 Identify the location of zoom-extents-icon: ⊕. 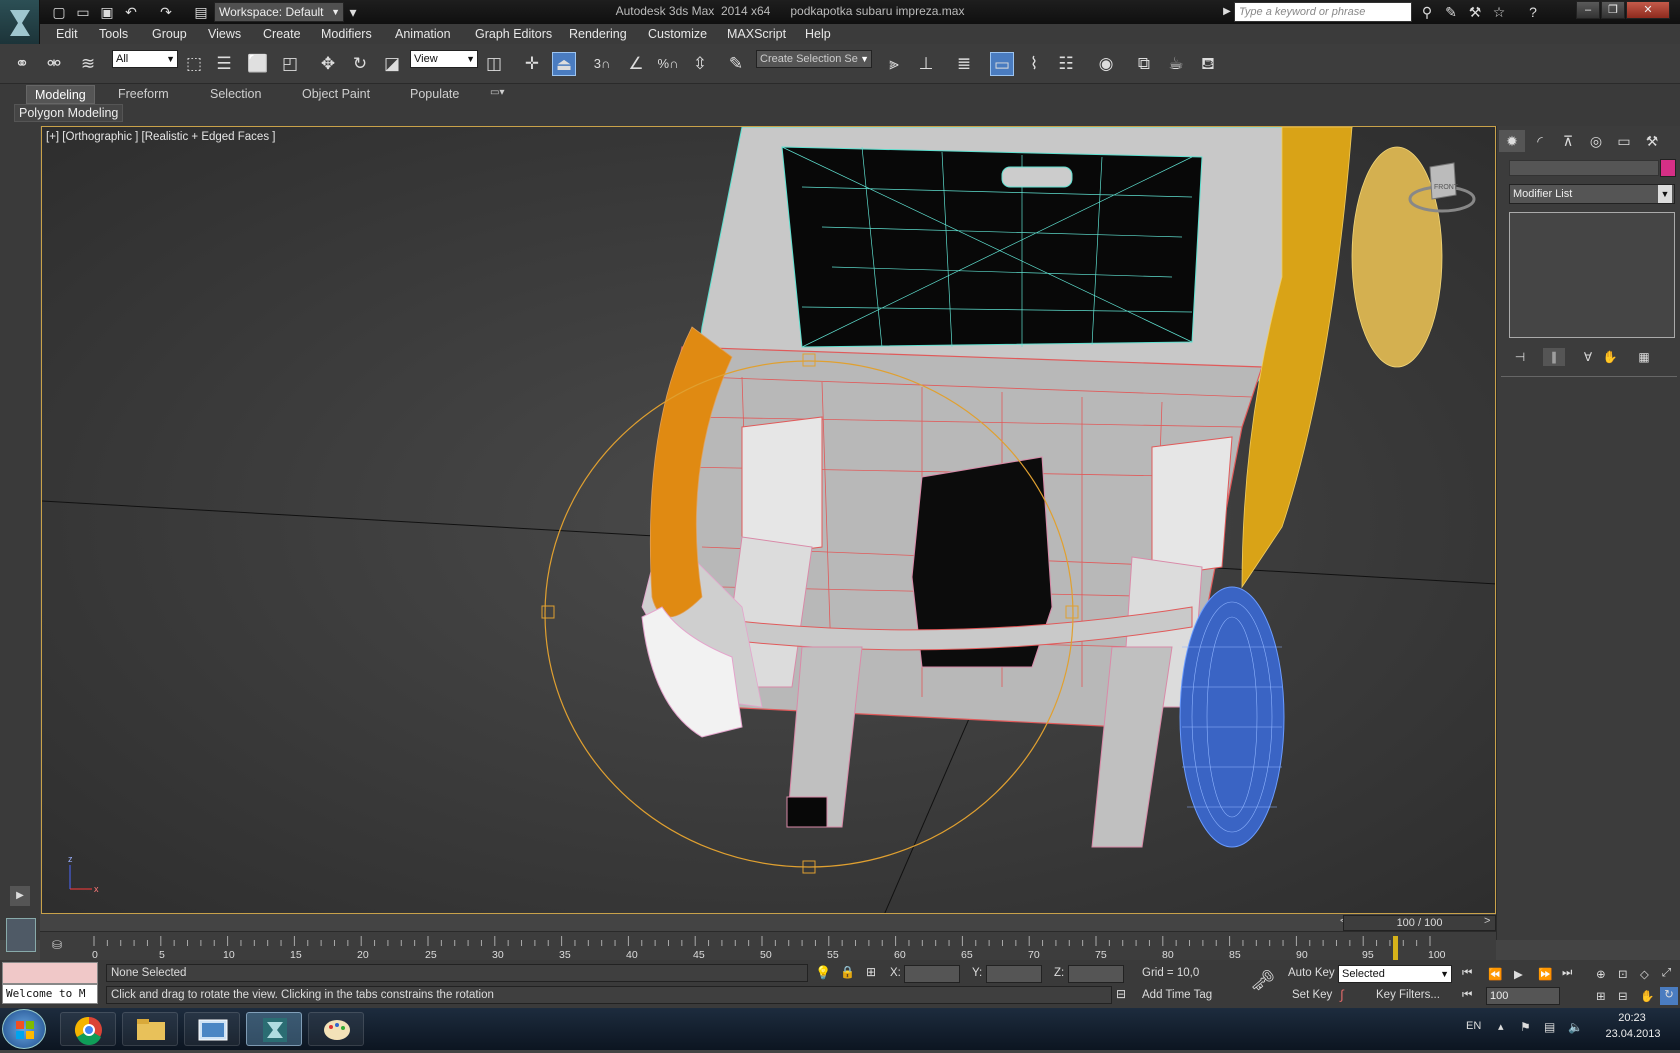
(1601, 974).